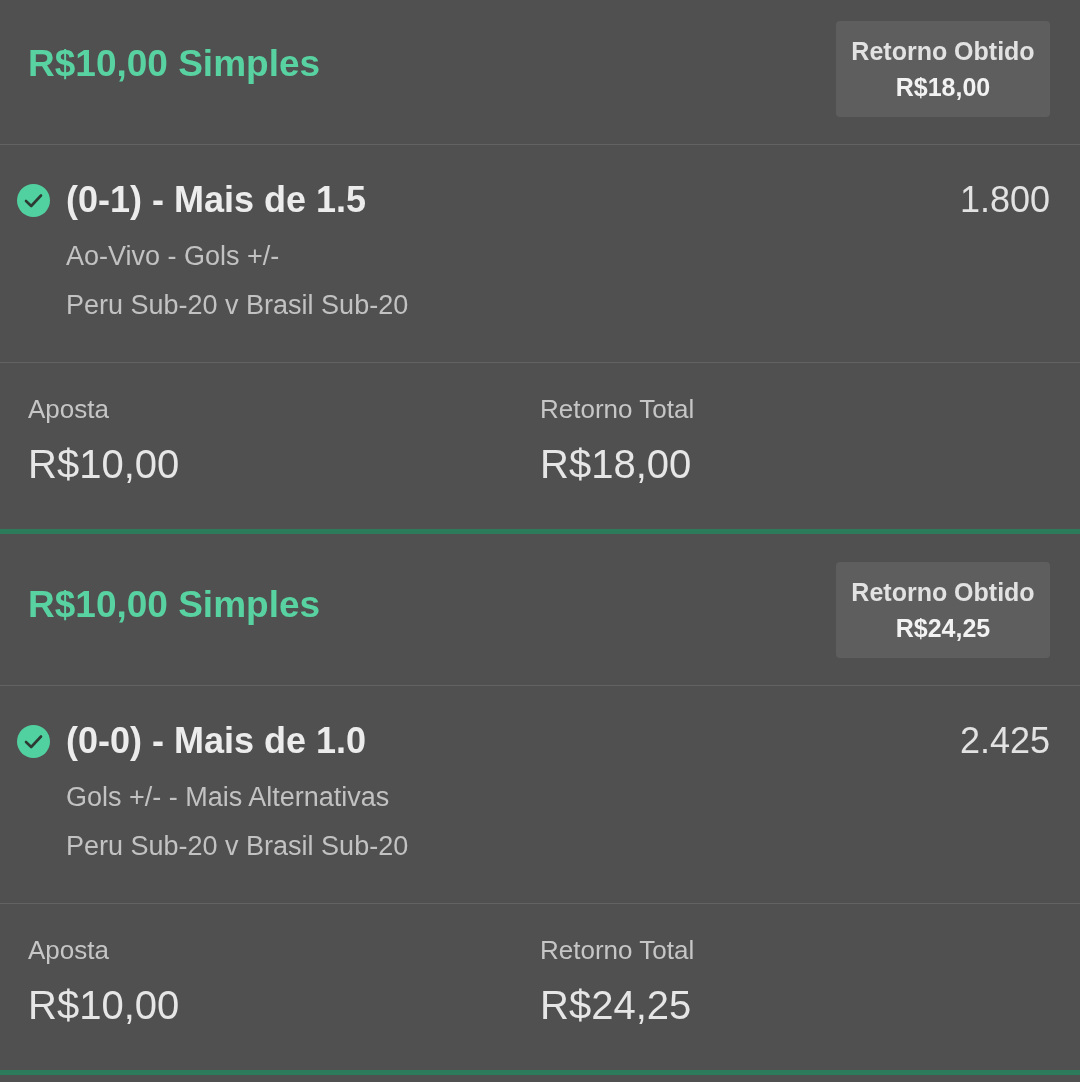 The width and height of the screenshot is (1080, 1082). I want to click on total-return-value: R$18,00, so click(616, 464).